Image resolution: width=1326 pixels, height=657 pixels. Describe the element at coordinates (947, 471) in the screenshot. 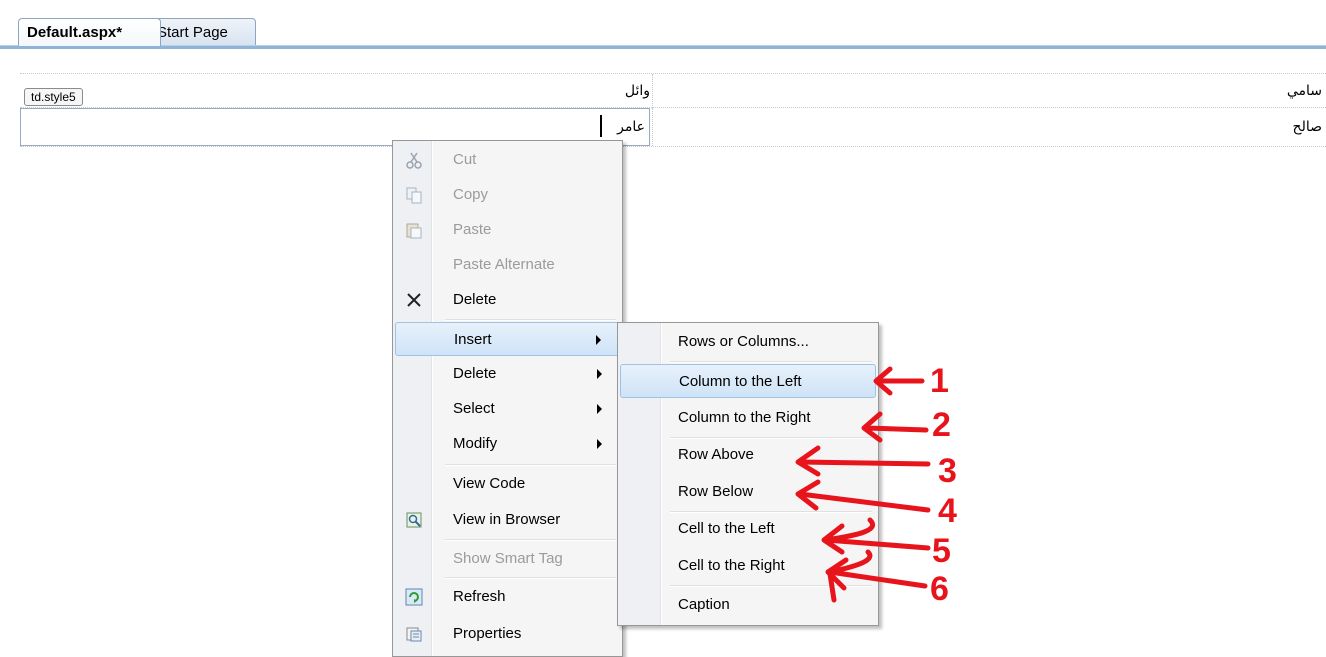

I see `annotation-number: 3` at that location.